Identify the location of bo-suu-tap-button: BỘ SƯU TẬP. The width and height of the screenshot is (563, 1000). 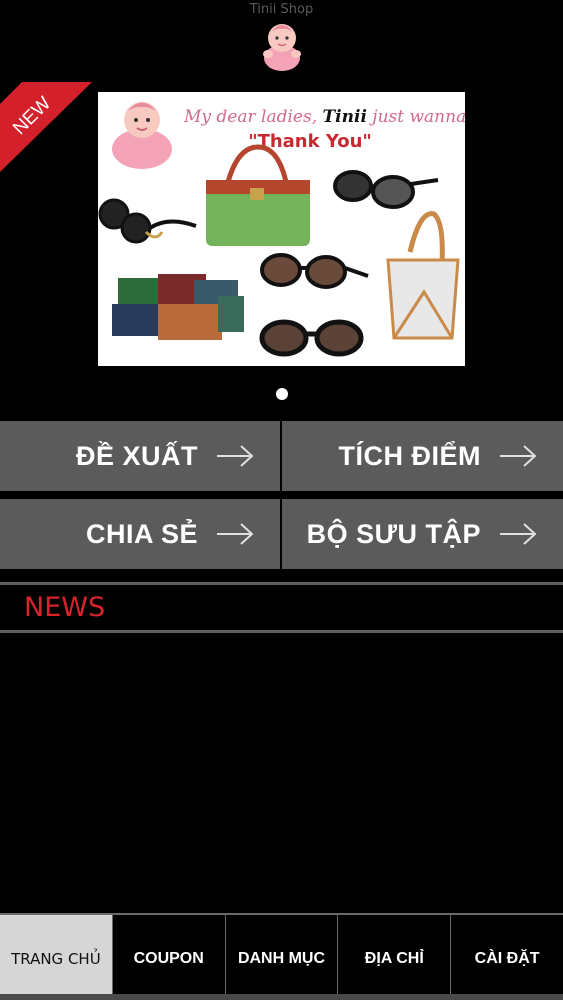
(422, 534).